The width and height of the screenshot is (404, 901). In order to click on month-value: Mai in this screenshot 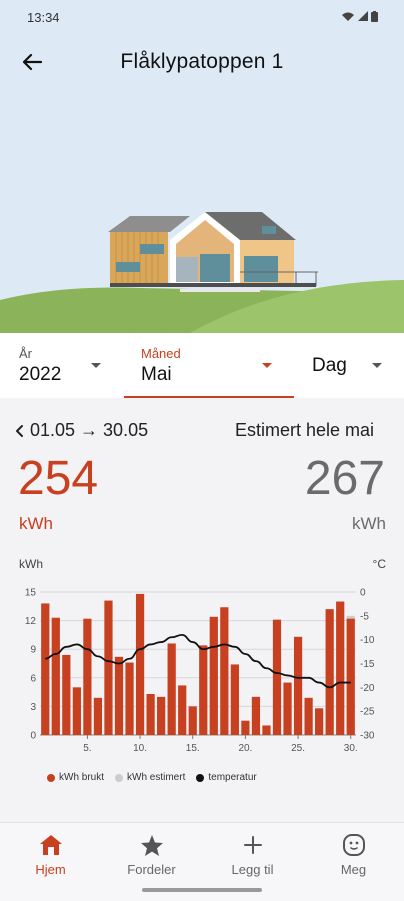, I will do `click(156, 374)`.